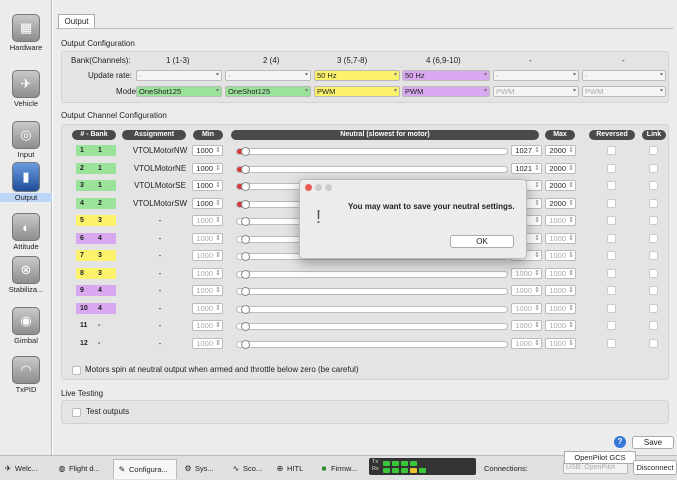 The height and width of the screenshot is (480, 677). I want to click on bank-5-mode-select: PWM ▾, so click(536, 91).